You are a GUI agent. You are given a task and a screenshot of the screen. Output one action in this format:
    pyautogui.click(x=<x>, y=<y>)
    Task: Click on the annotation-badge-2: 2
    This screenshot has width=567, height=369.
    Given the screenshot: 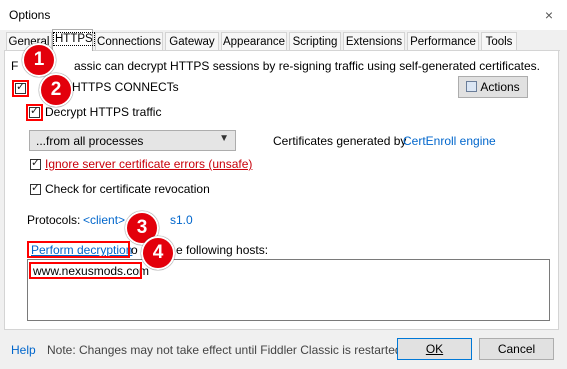 What is the action you would take?
    pyautogui.click(x=56, y=90)
    